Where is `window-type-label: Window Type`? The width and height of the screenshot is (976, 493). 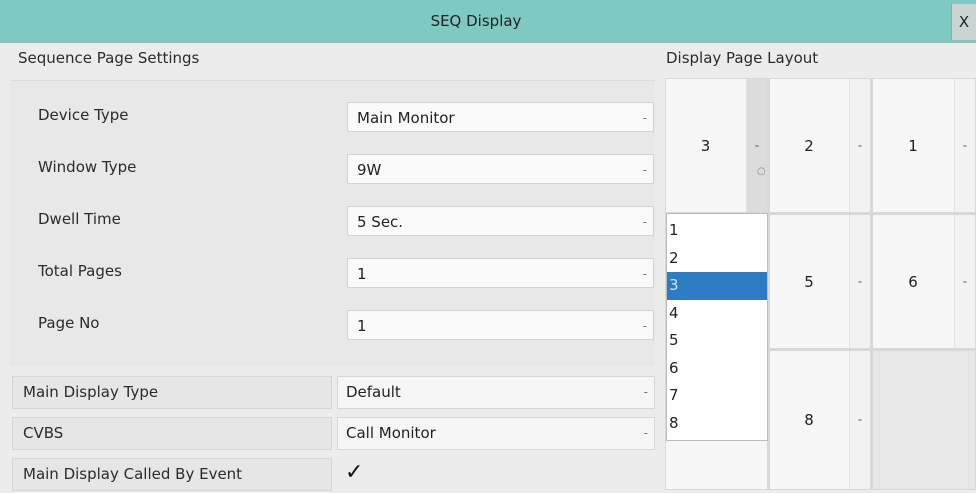
window-type-label: Window Type is located at coordinates (87, 167).